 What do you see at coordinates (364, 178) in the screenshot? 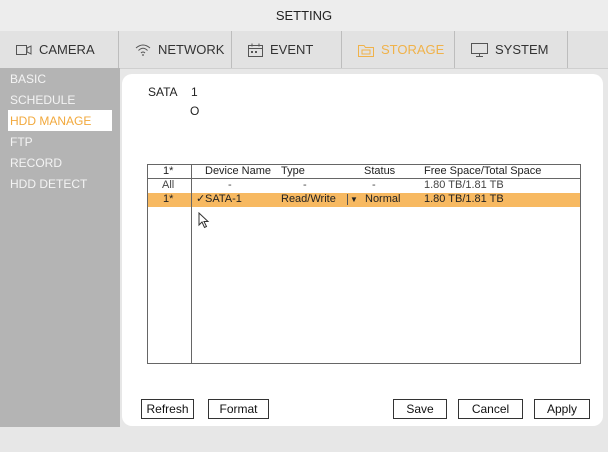
I see `header-divider` at bounding box center [364, 178].